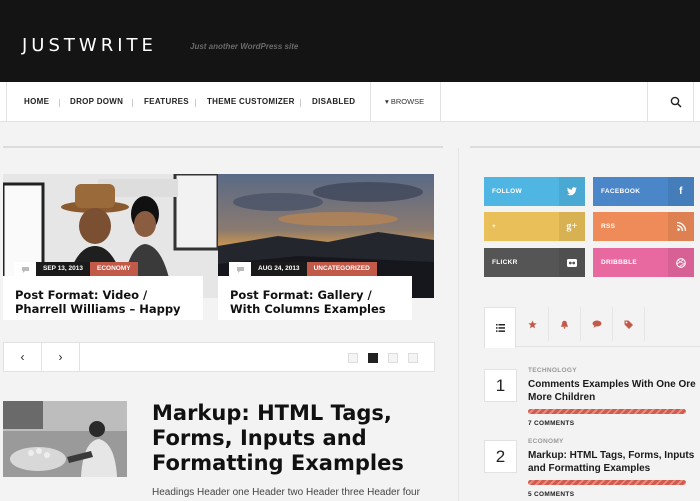 The image size is (700, 501). What do you see at coordinates (500, 385) in the screenshot?
I see `post-rank-number: 1` at bounding box center [500, 385].